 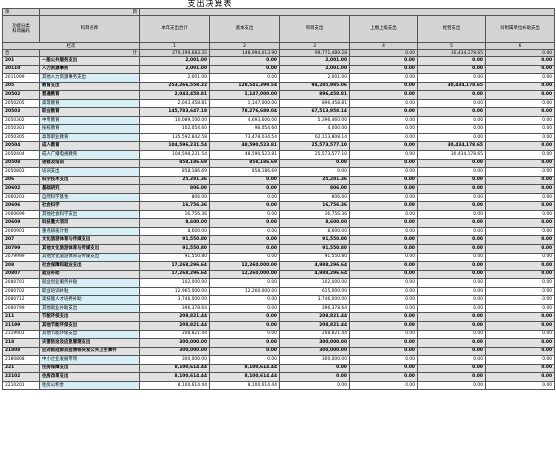 I want to click on header-number-row: 栏次 1 2 3 4 5 6, so click(x=279, y=46).